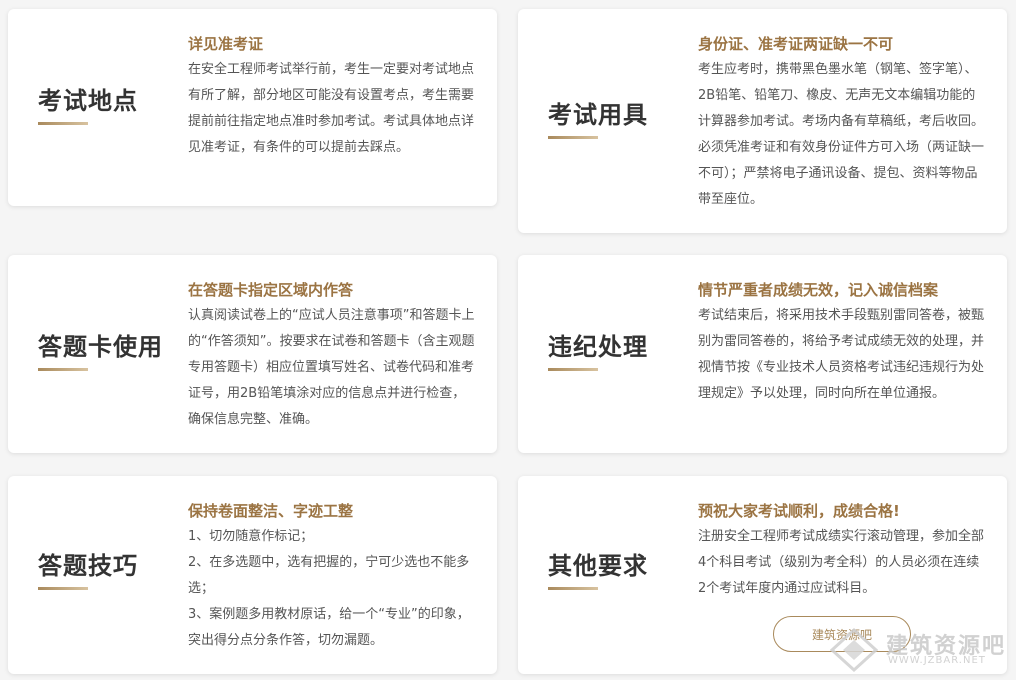 This screenshot has width=1016, height=680. Describe the element at coordinates (598, 566) in the screenshot. I see `card-title: 其他要求` at that location.